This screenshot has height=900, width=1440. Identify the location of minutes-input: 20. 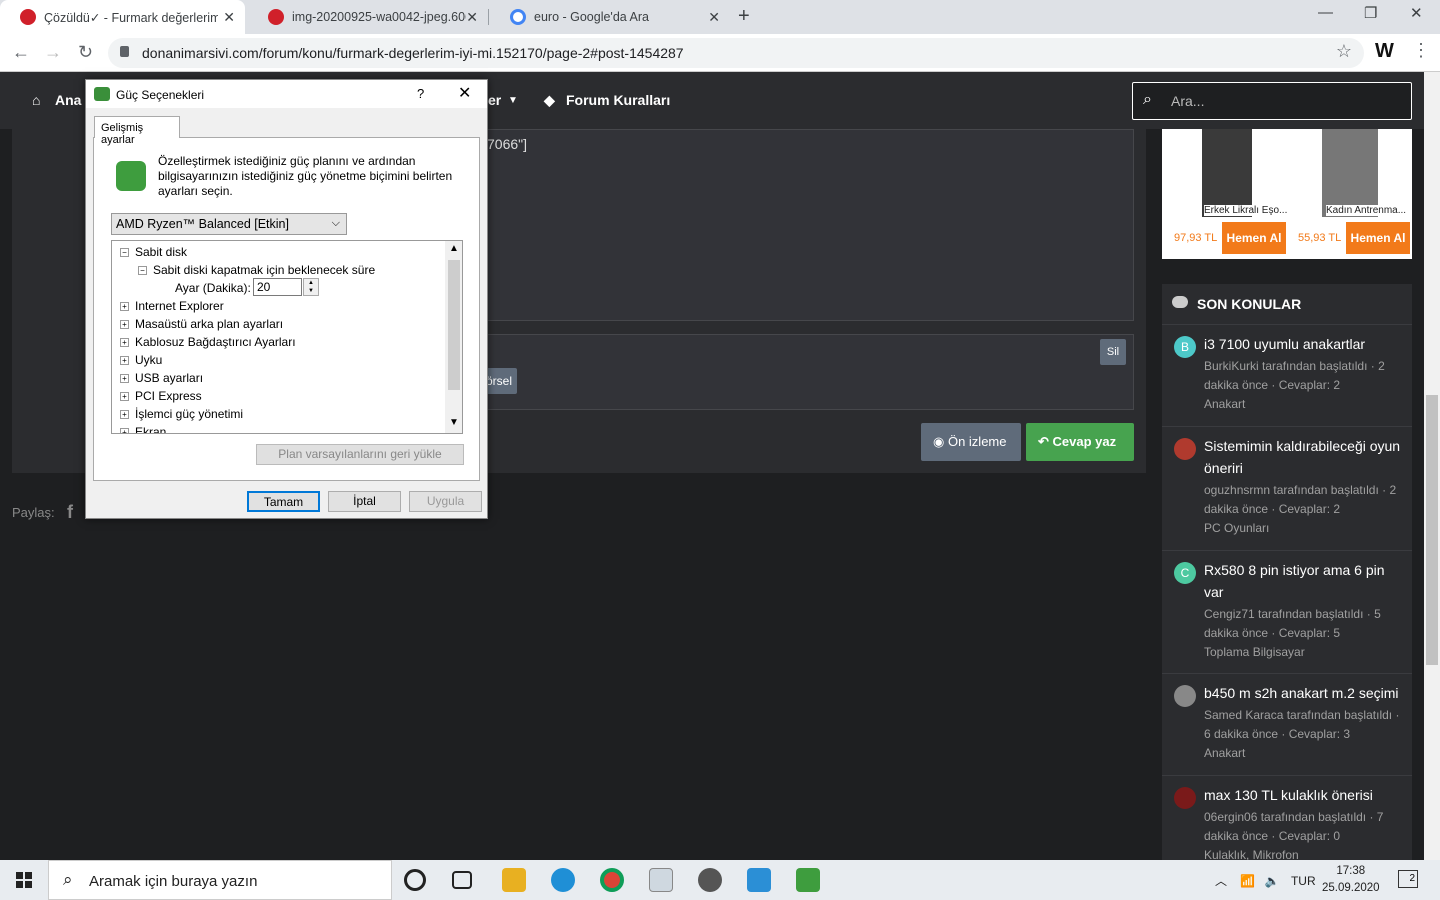
(277, 287).